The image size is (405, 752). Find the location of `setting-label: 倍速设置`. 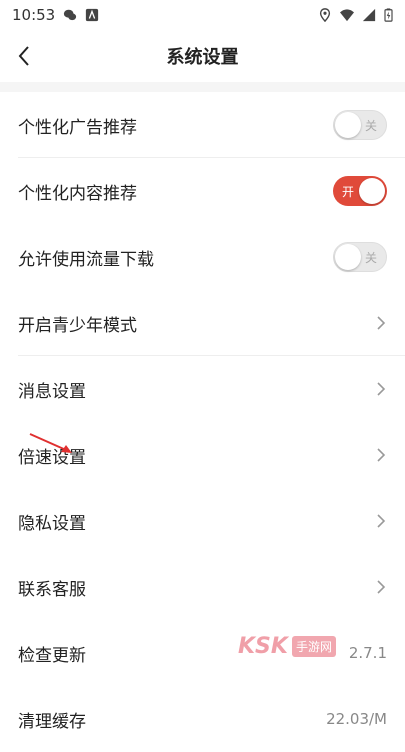

setting-label: 倍速设置 is located at coordinates (52, 457).